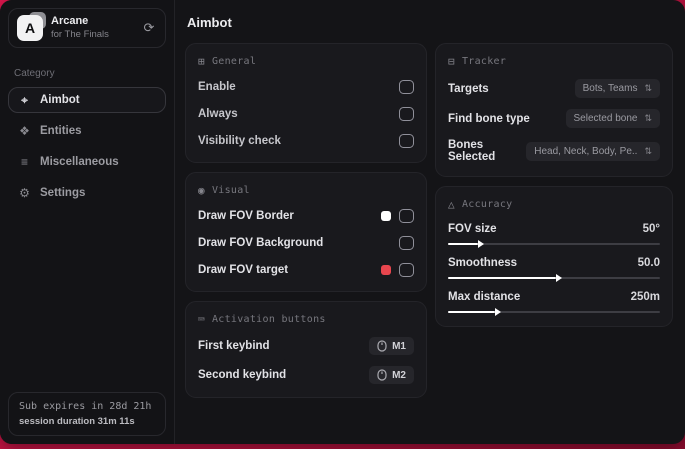 This screenshot has height=449, width=685. I want to click on fov-target-color-swatch, so click(386, 270).